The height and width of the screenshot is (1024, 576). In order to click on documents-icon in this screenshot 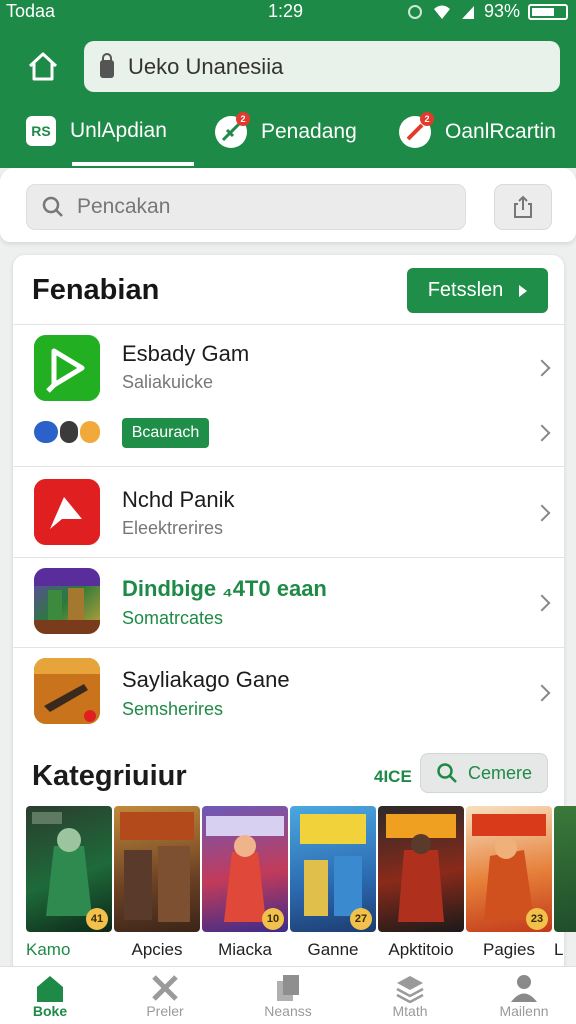, I will do `click(288, 988)`.